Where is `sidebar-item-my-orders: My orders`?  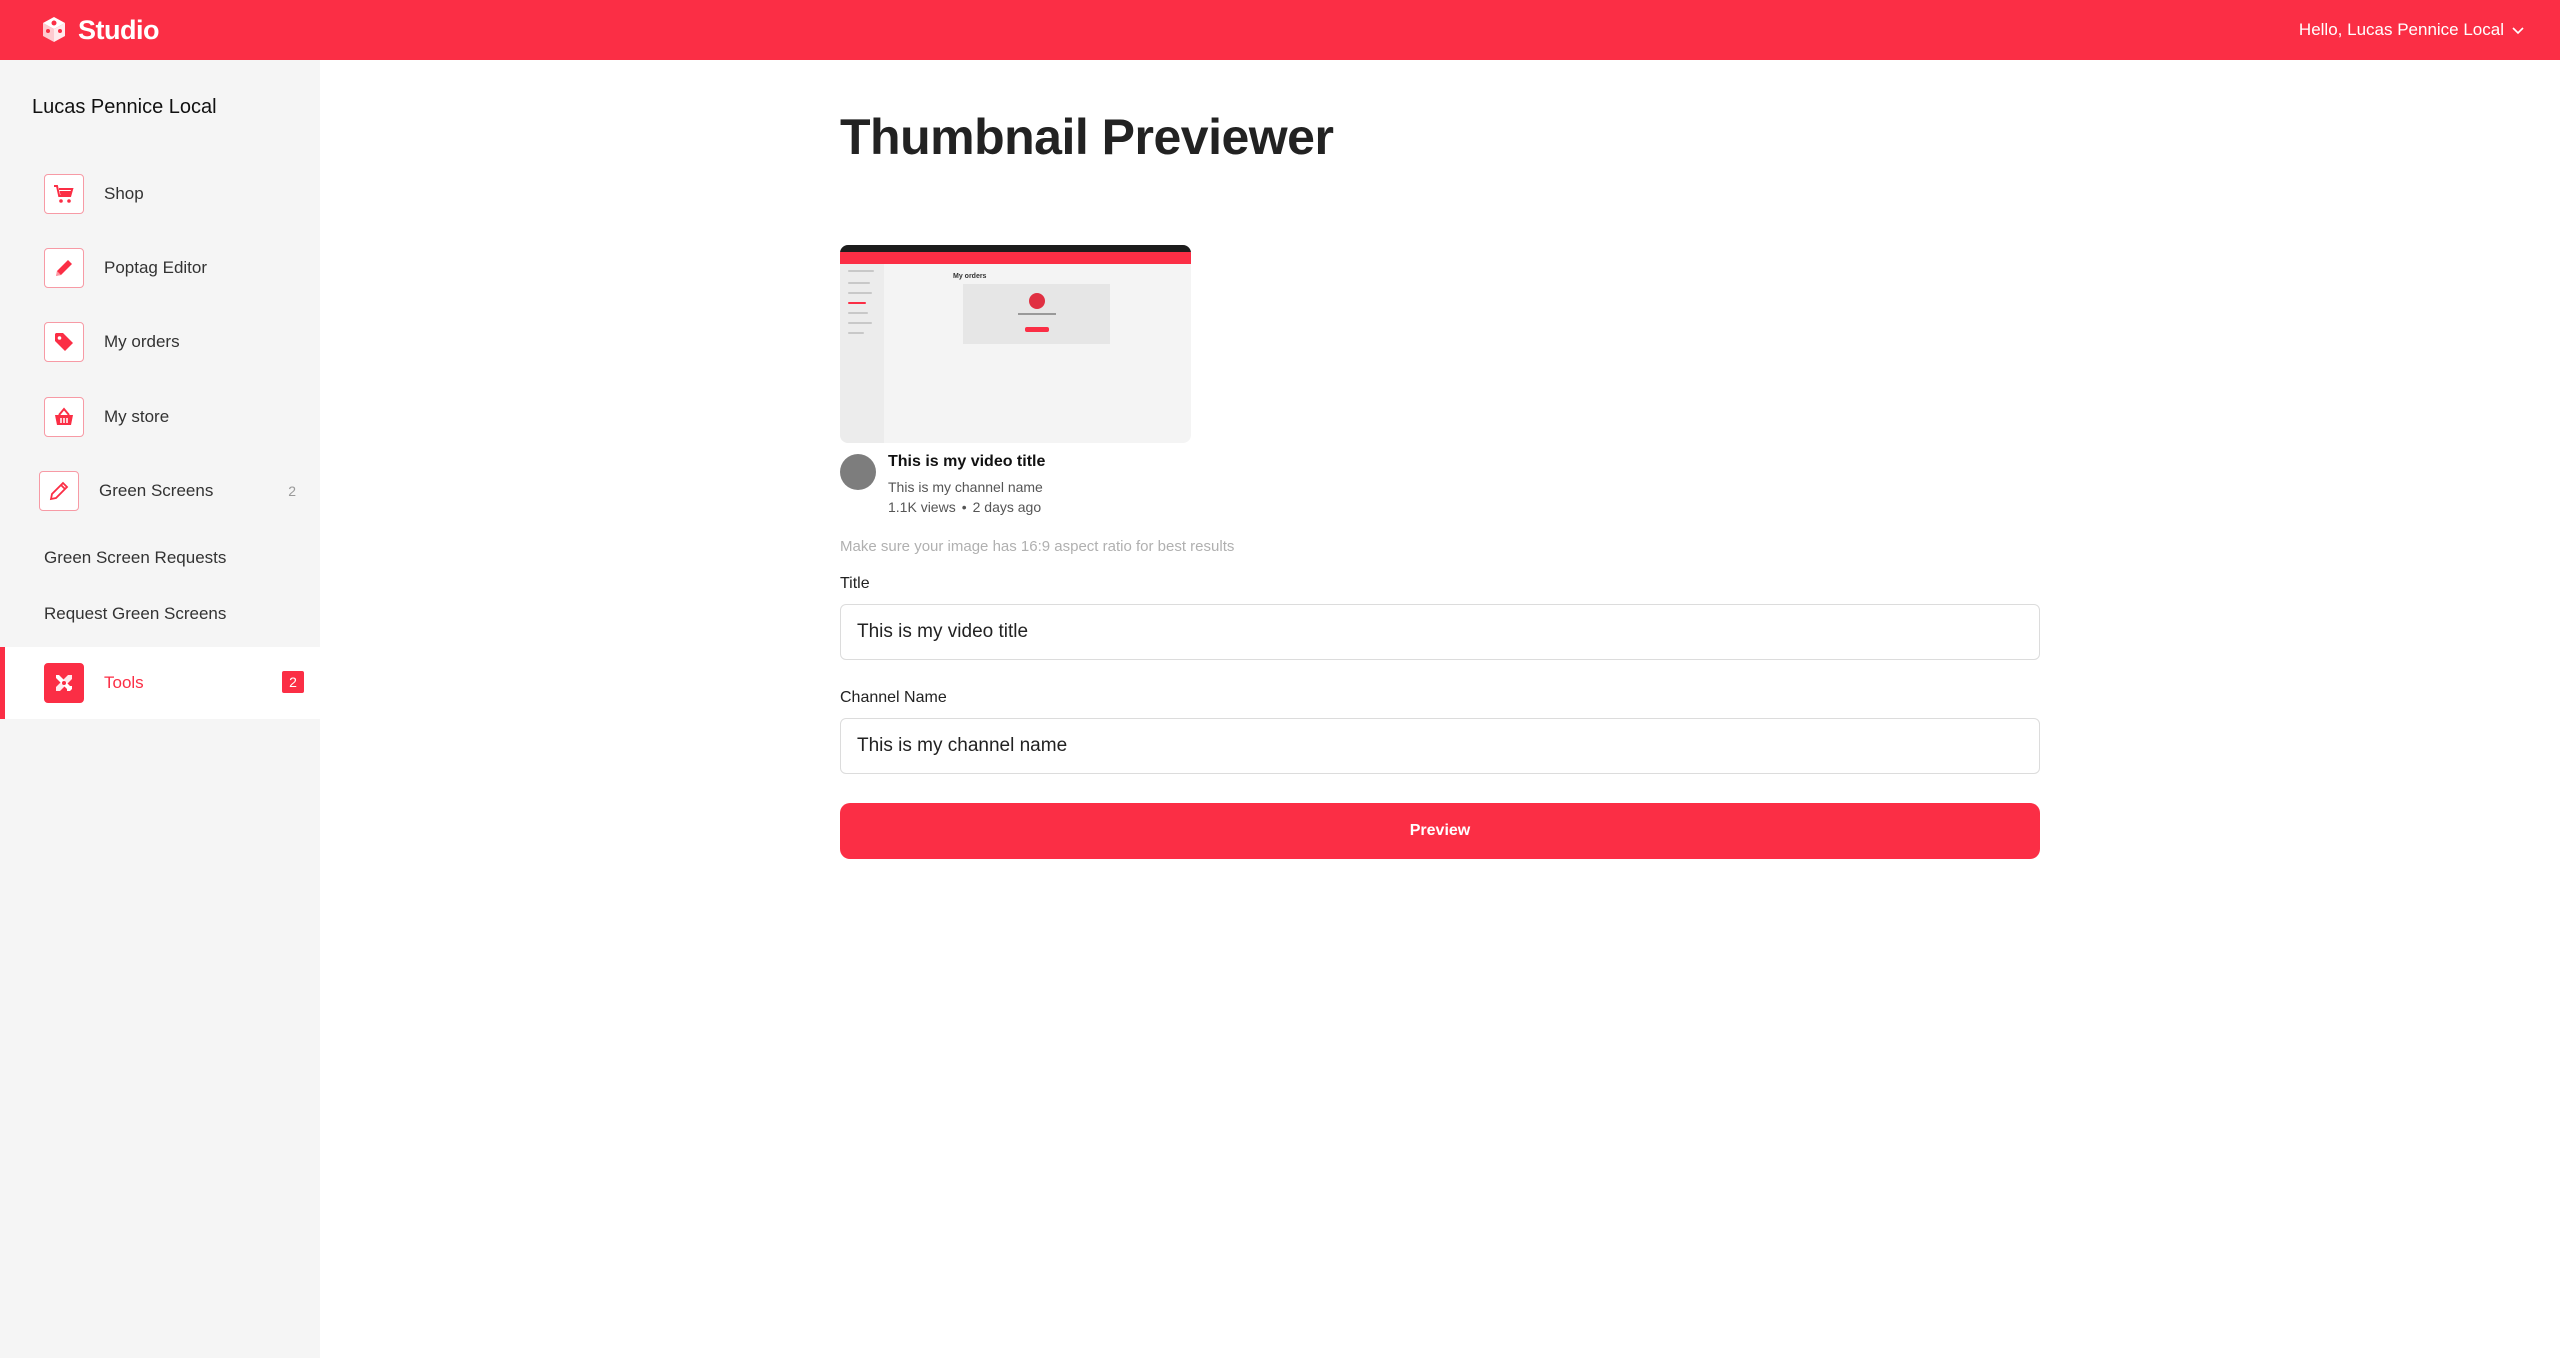
sidebar-item-my-orders: My orders is located at coordinates (160, 342).